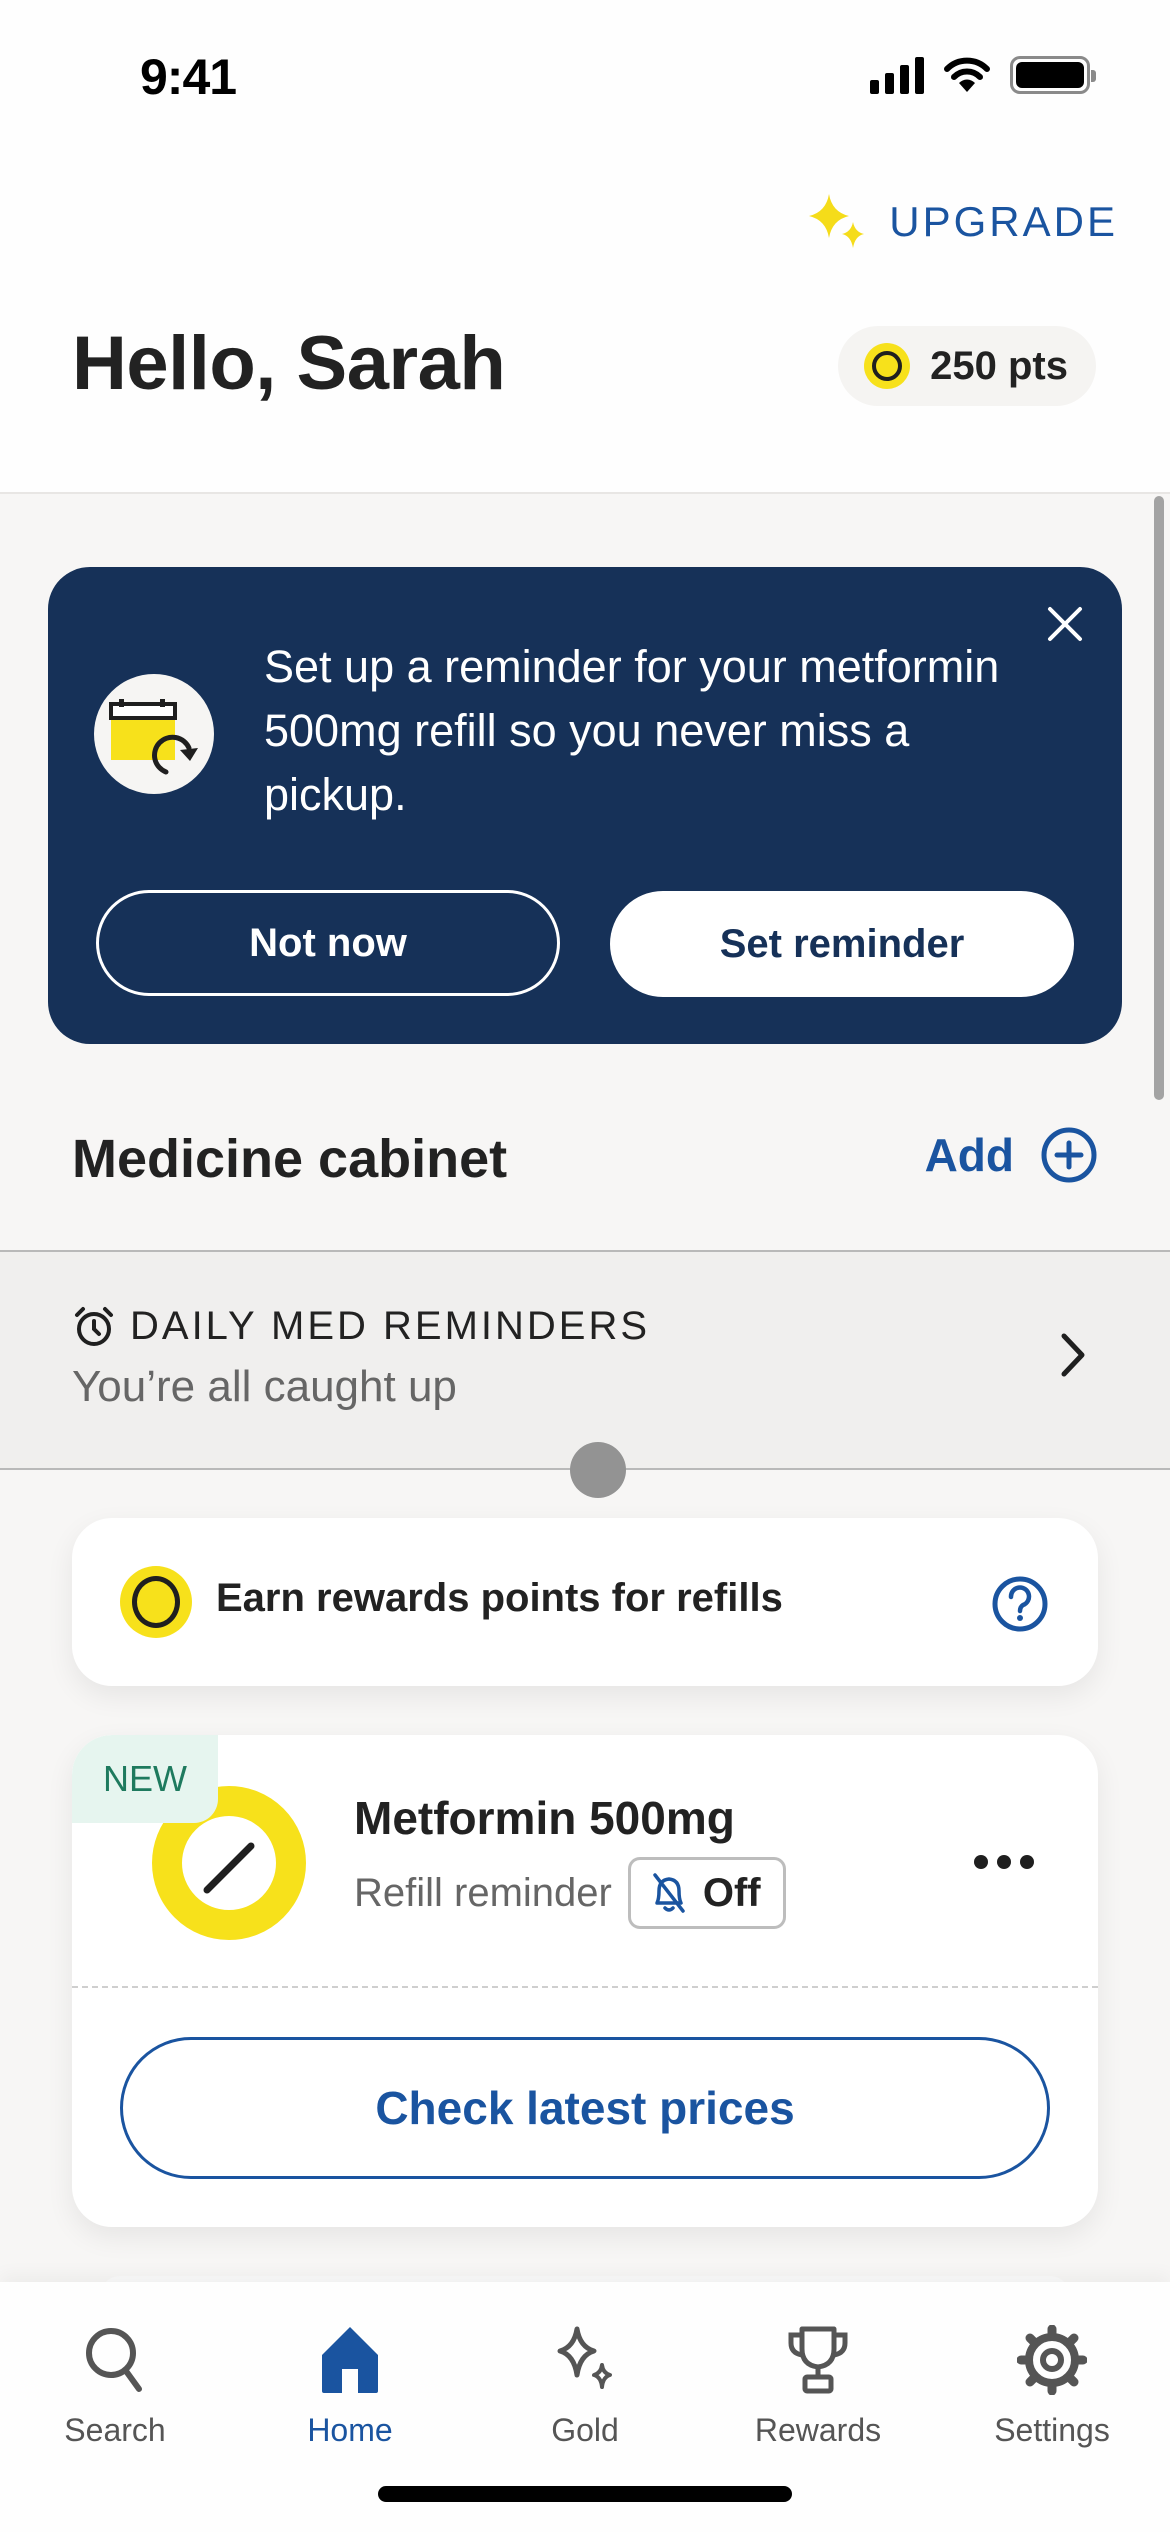 The image size is (1170, 2532). Describe the element at coordinates (585, 2430) in the screenshot. I see `tab-label: Gold` at that location.